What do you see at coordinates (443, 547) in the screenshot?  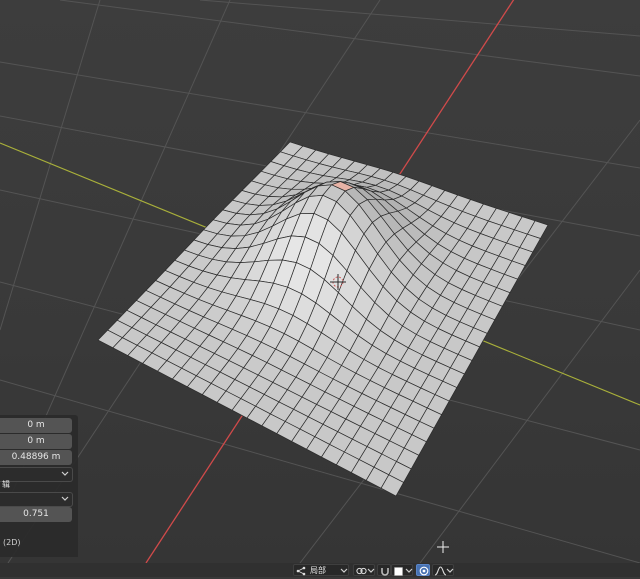 I see `mouse-cursor-icon` at bounding box center [443, 547].